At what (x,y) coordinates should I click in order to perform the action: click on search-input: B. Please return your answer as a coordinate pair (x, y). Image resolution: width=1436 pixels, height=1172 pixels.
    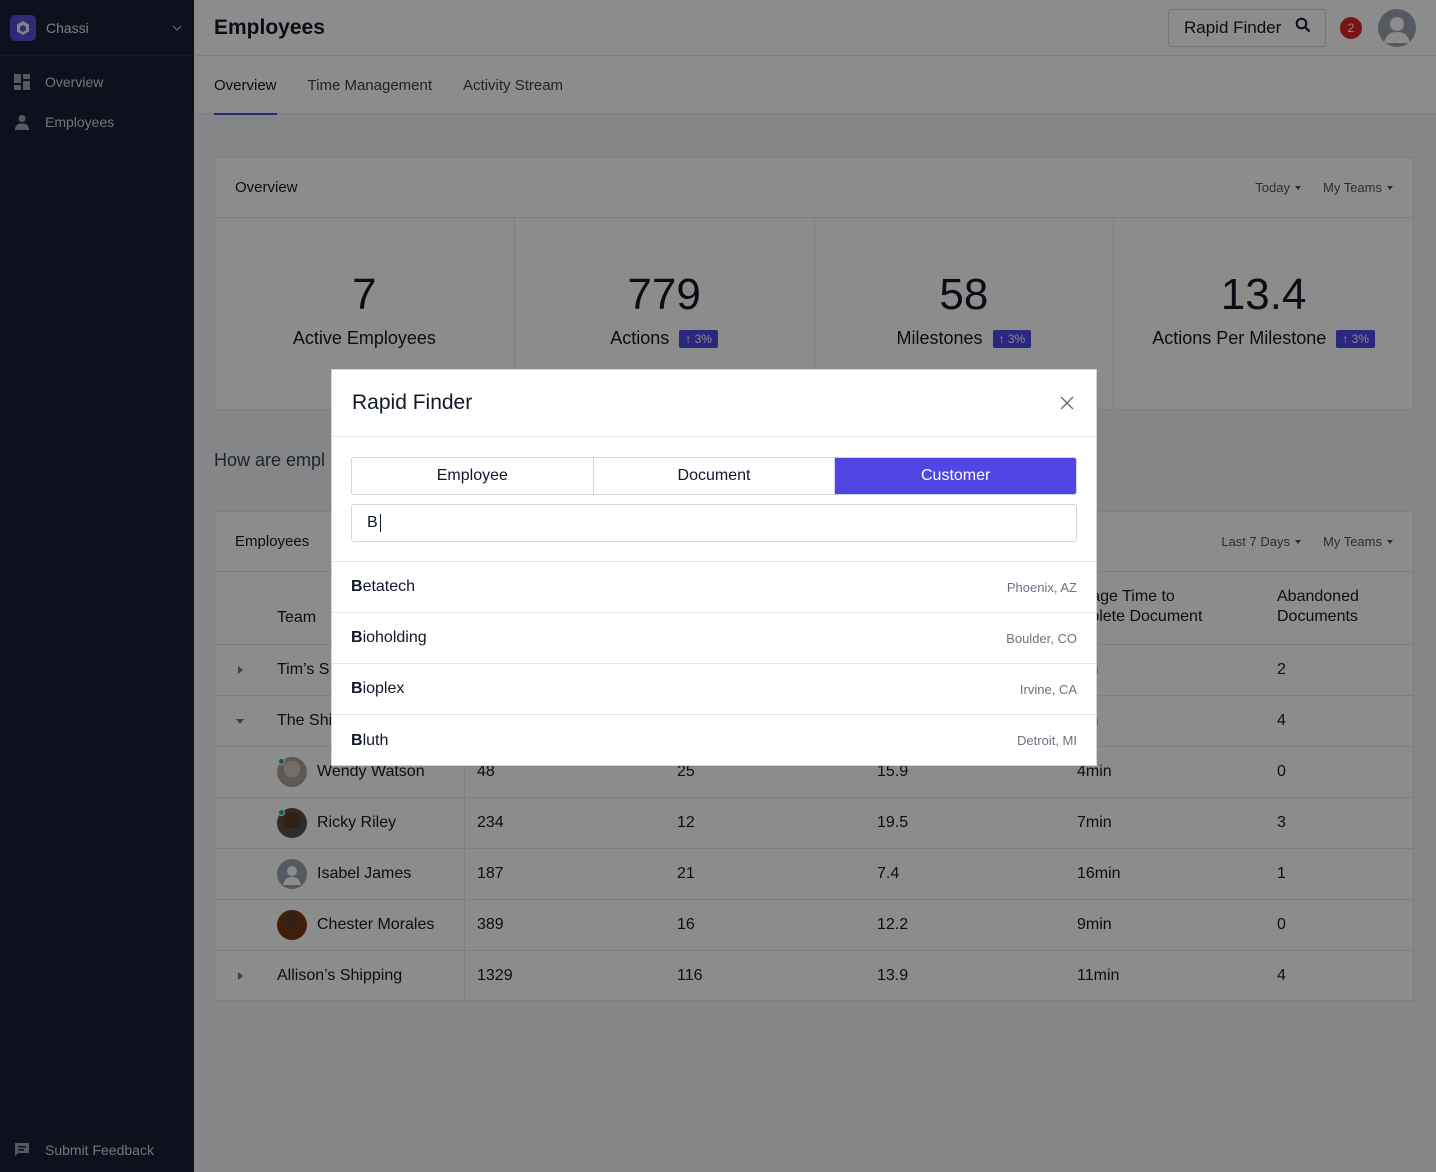
    Looking at the image, I should click on (714, 523).